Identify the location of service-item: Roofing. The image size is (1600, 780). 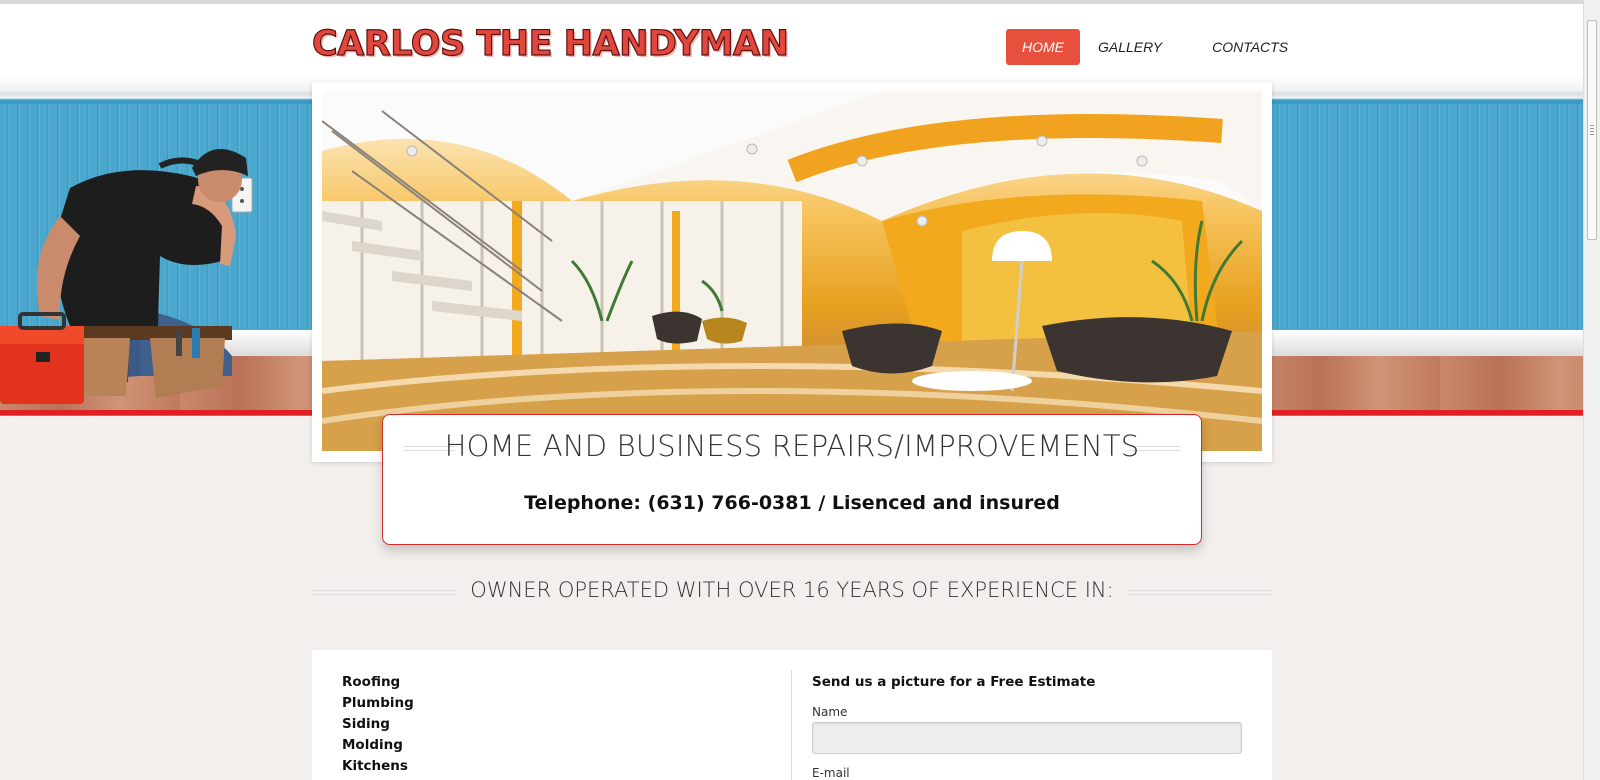
(371, 682).